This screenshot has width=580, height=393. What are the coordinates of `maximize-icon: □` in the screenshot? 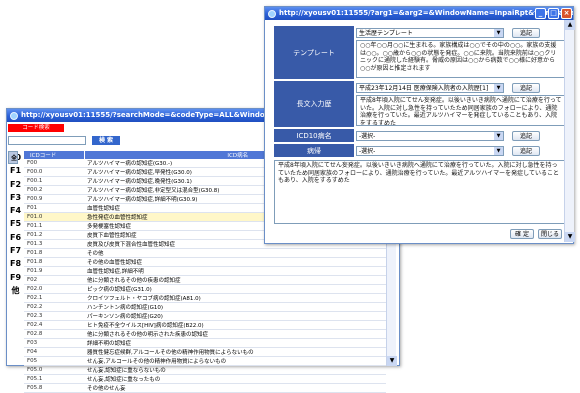 It's located at (553, 13).